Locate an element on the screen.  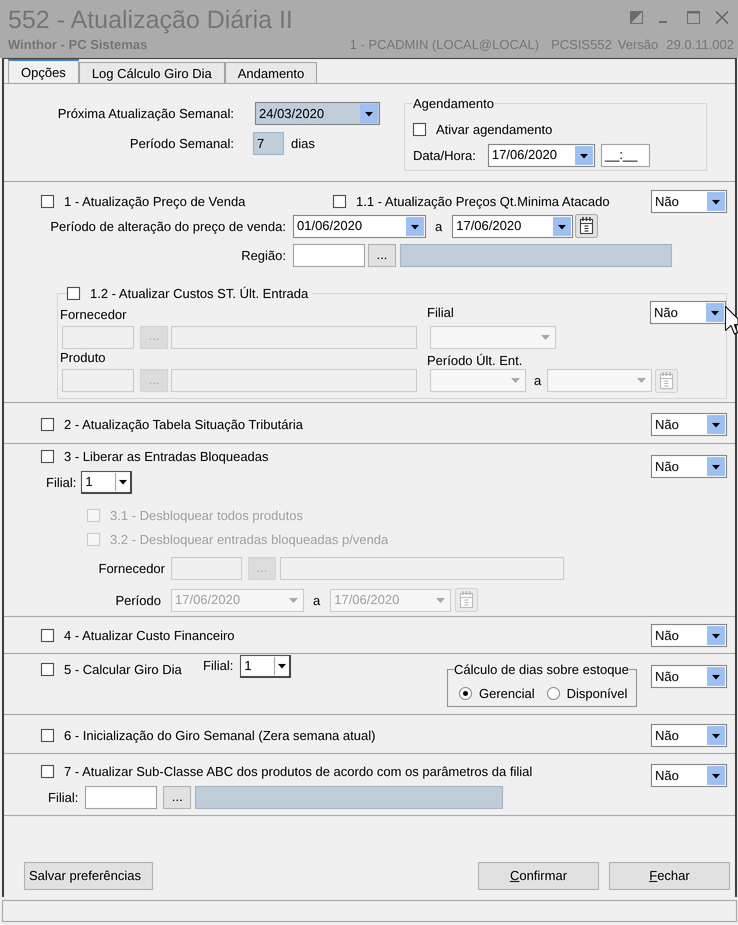
field-label: Período Semanal: is located at coordinates (182, 143).